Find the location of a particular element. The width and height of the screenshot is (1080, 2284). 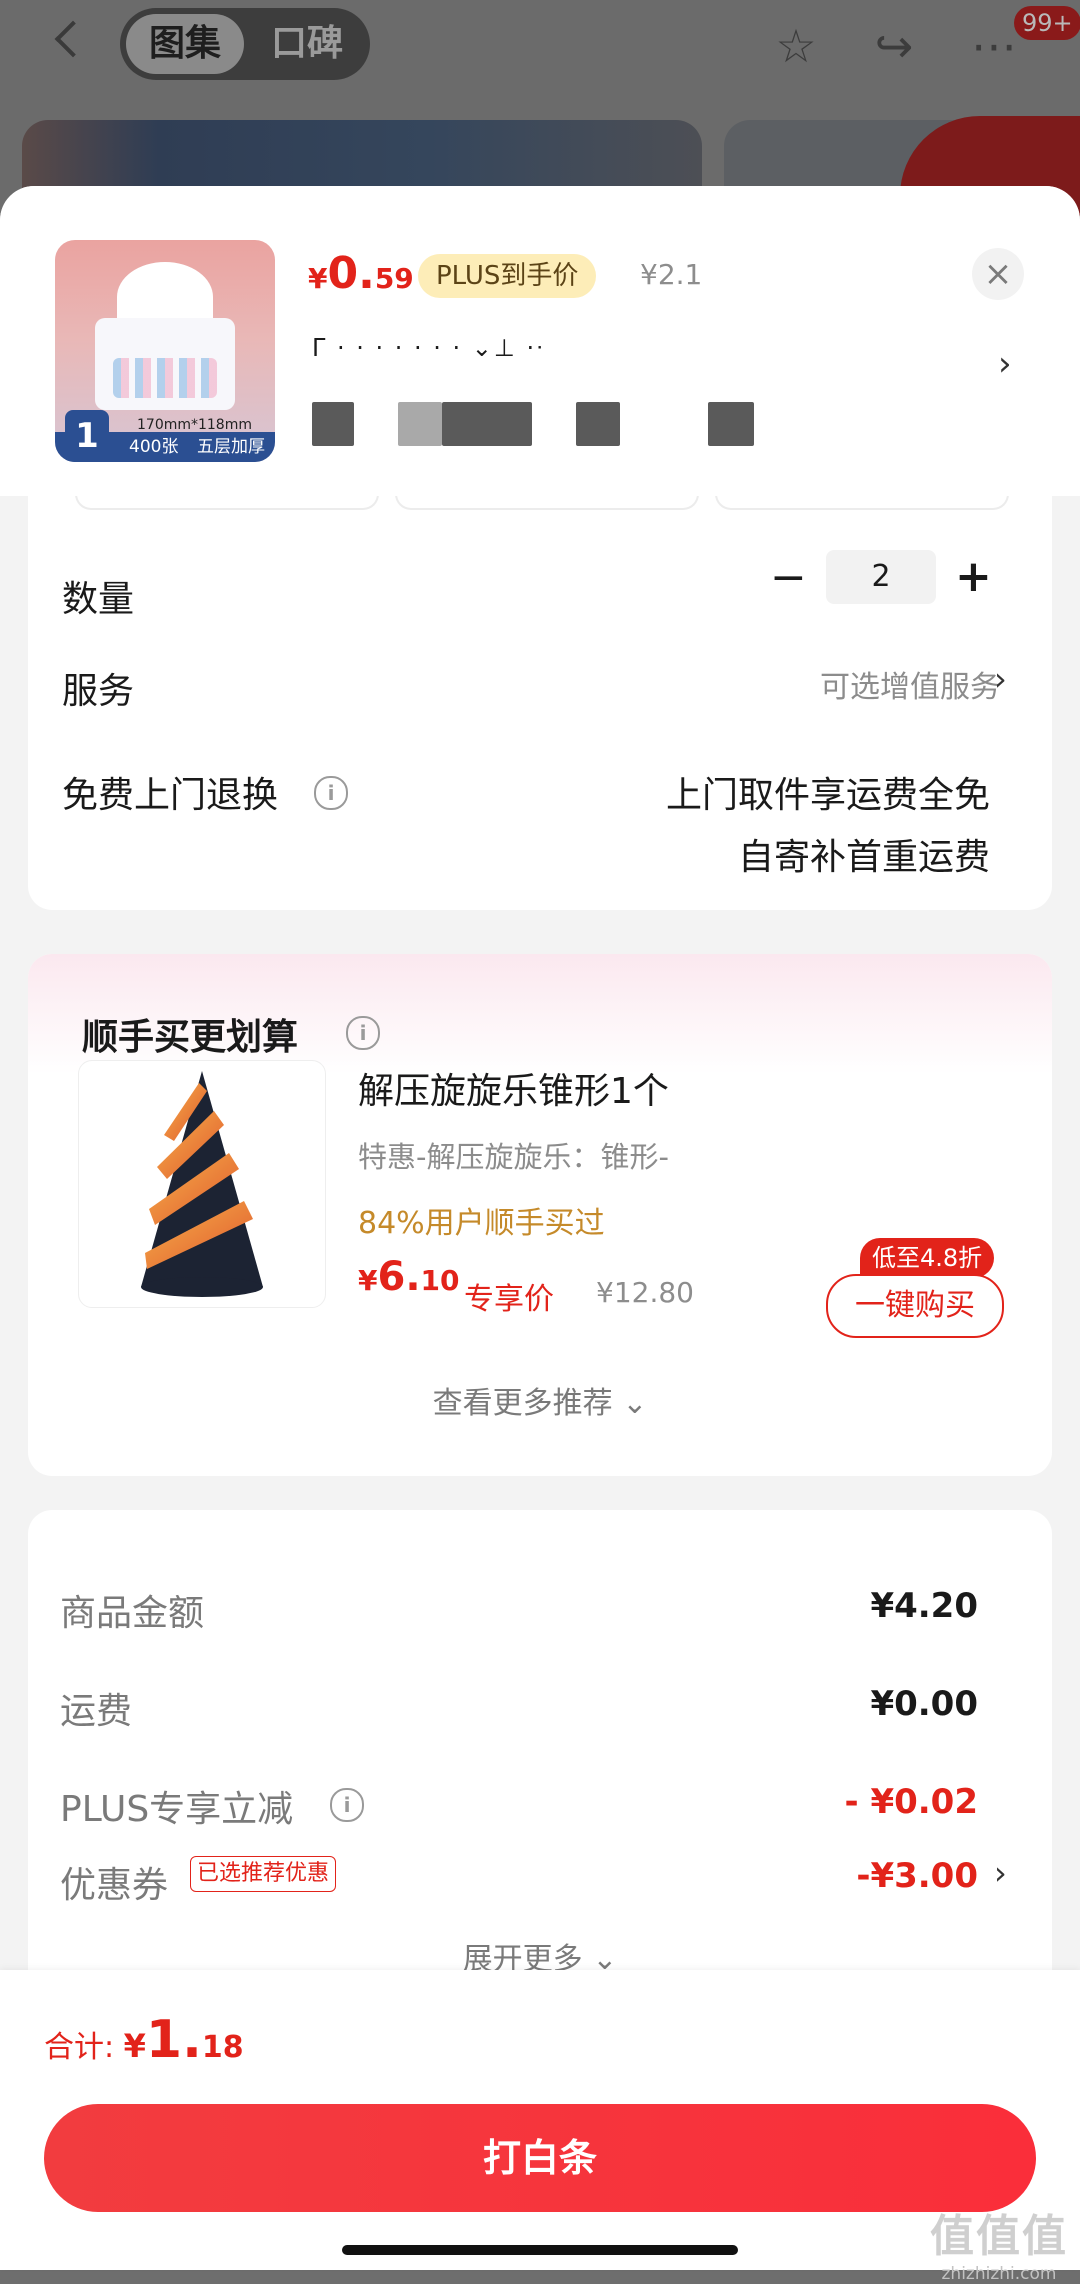

goods-amount-label: 商品金额 is located at coordinates (132, 1613).